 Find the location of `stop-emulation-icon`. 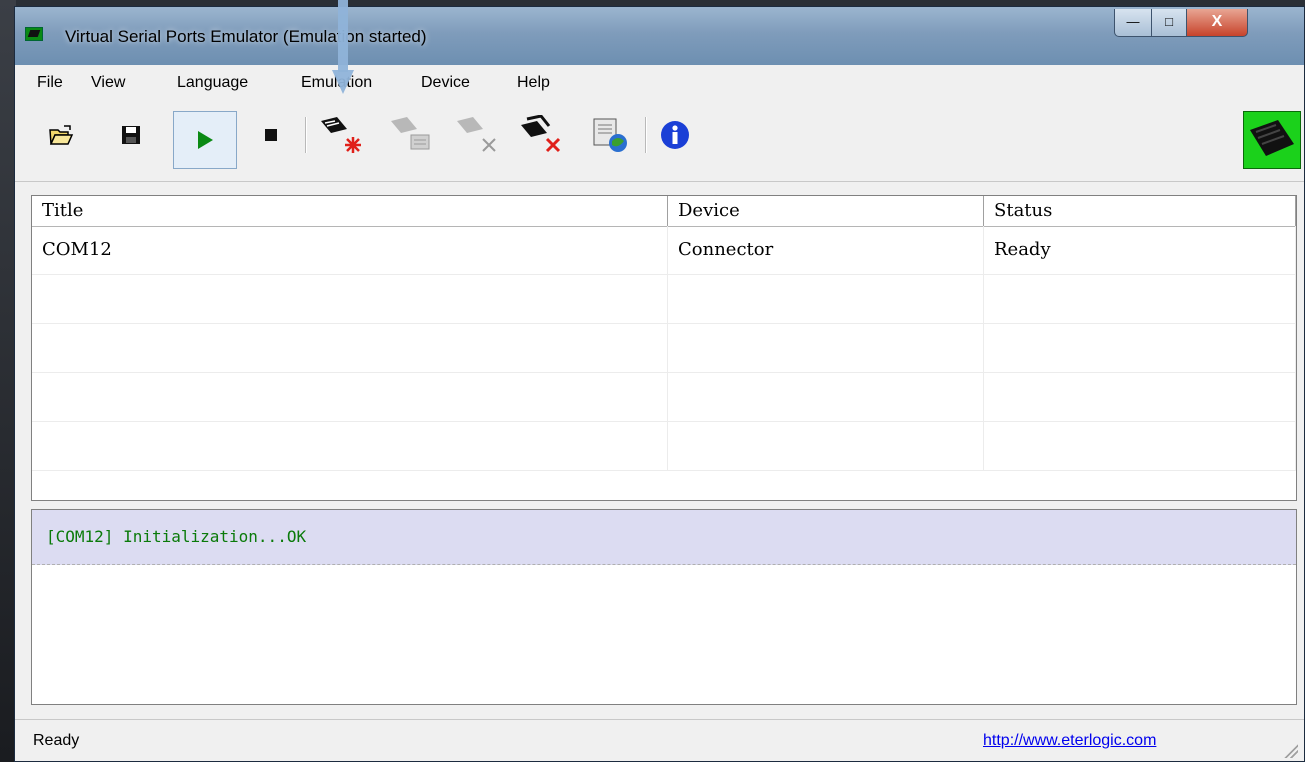

stop-emulation-icon is located at coordinates (271, 135).